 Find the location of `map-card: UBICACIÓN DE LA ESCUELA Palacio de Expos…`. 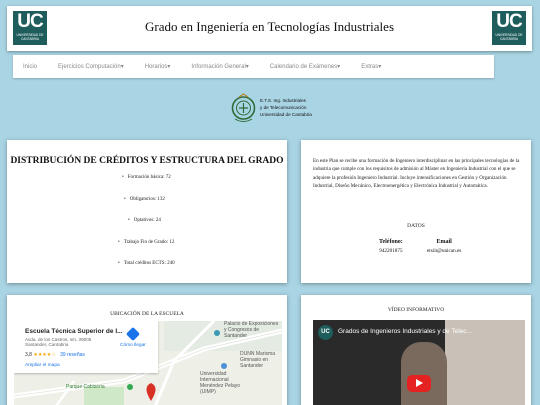

map-card: UBICACIÓN DE LA ESCUELA Palacio de Expos… is located at coordinates (147, 350).